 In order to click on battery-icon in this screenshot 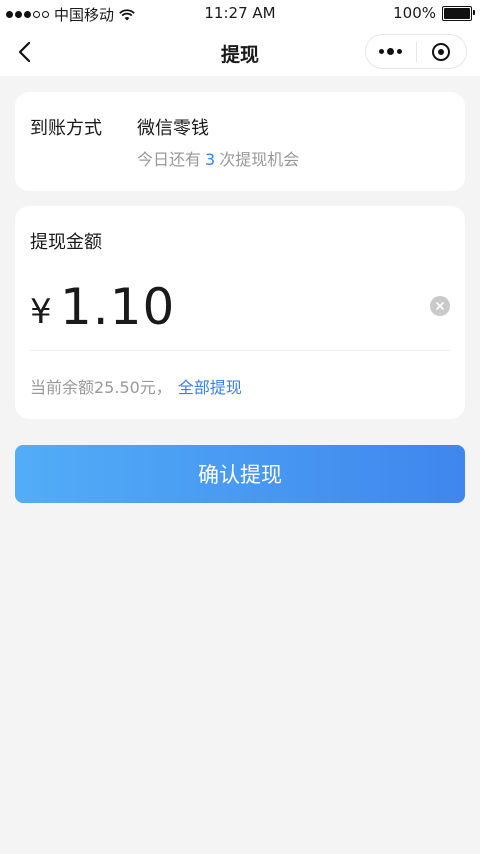, I will do `click(458, 13)`.